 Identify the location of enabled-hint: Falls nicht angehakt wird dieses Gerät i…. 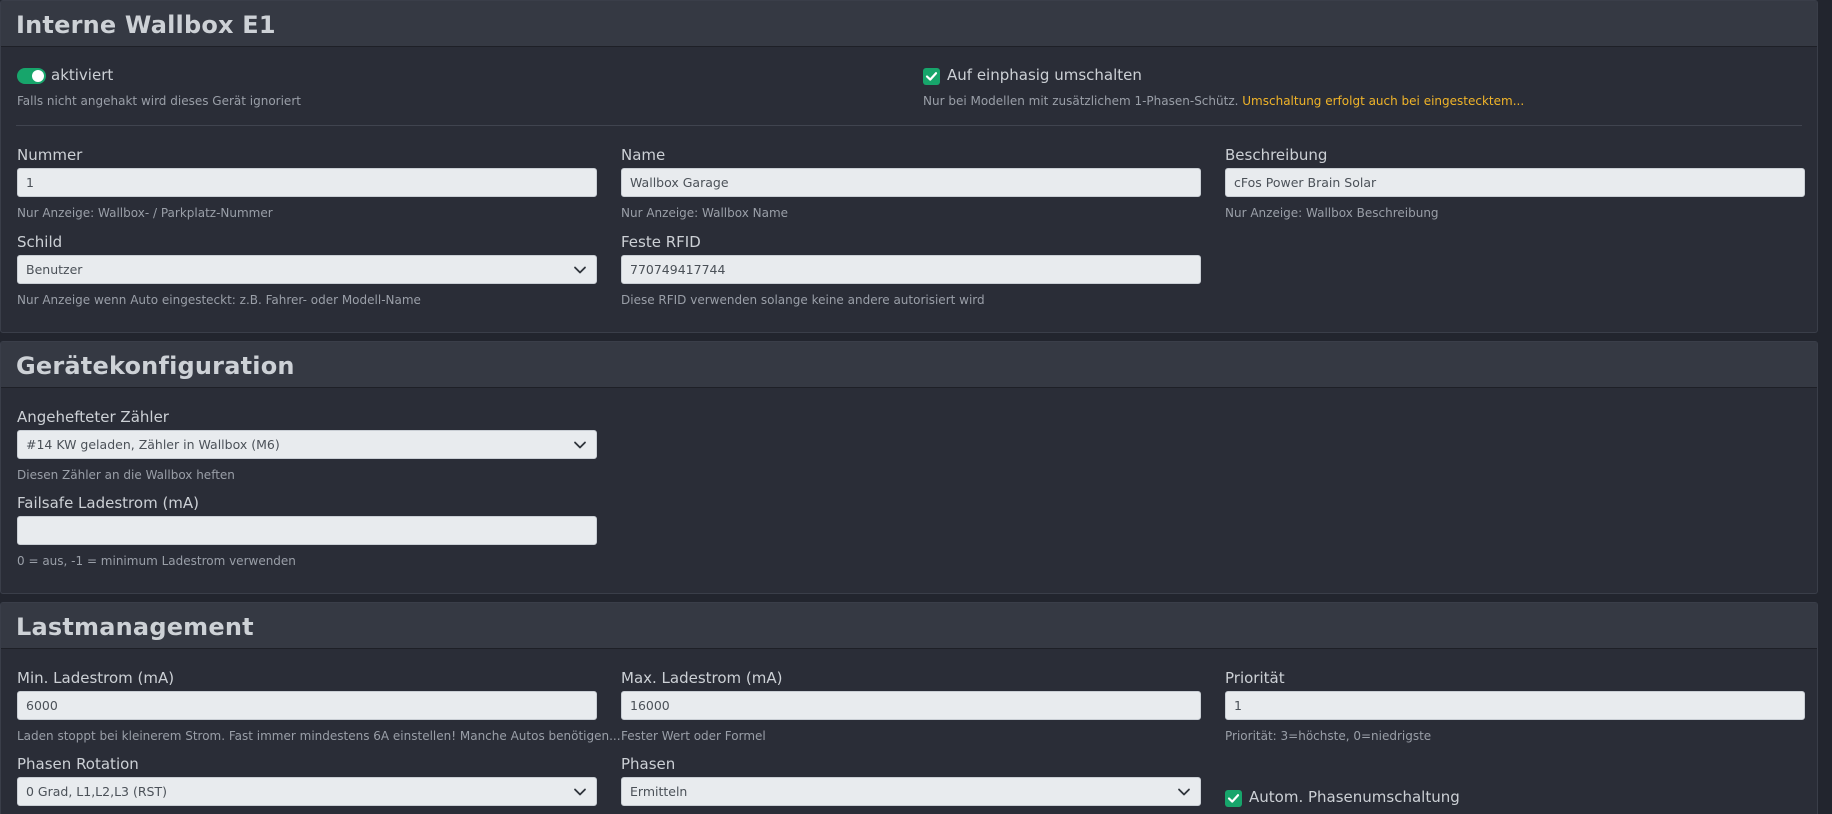
(159, 101).